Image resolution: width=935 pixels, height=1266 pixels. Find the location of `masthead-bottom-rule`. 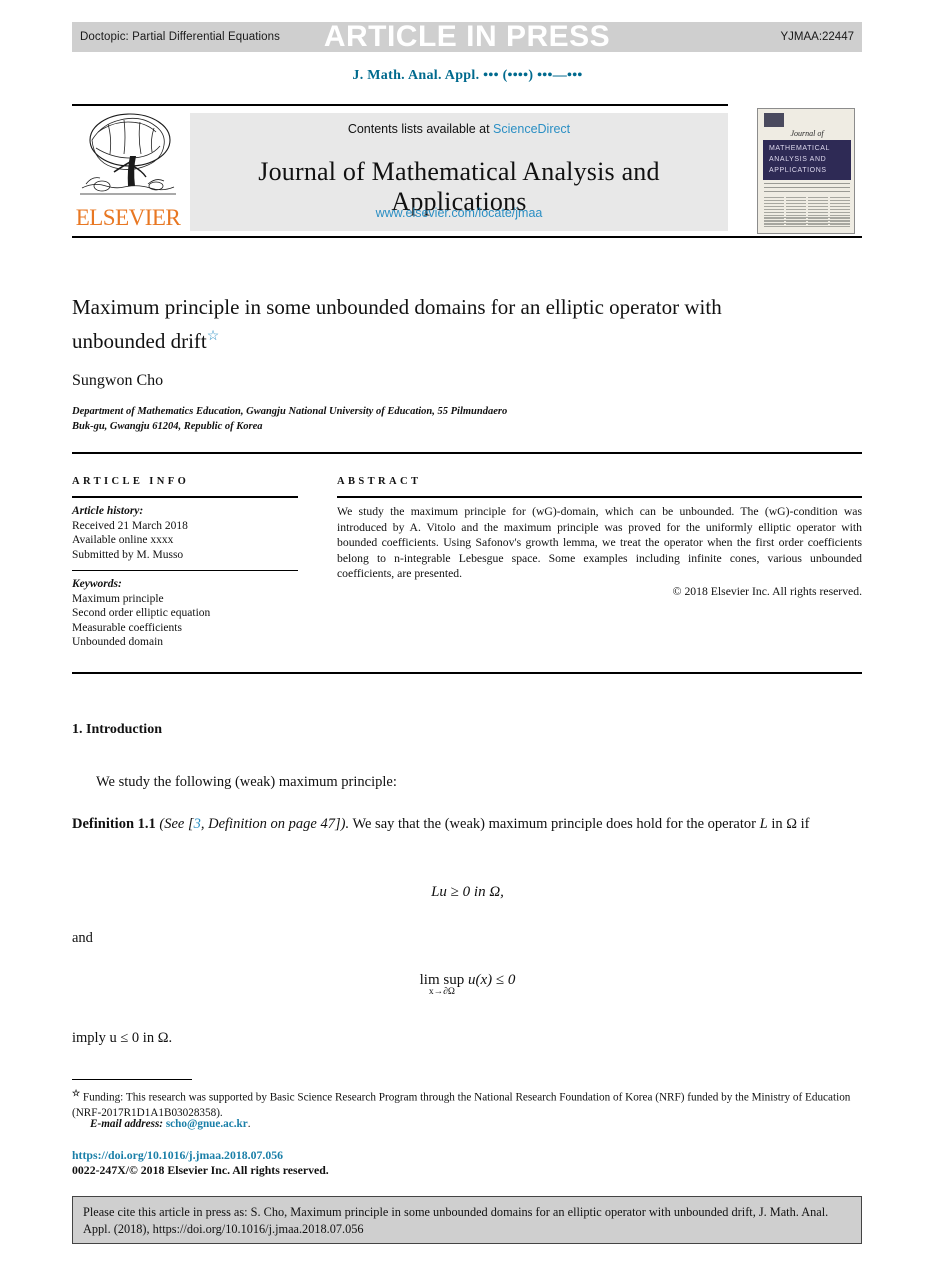

masthead-bottom-rule is located at coordinates (467, 237).